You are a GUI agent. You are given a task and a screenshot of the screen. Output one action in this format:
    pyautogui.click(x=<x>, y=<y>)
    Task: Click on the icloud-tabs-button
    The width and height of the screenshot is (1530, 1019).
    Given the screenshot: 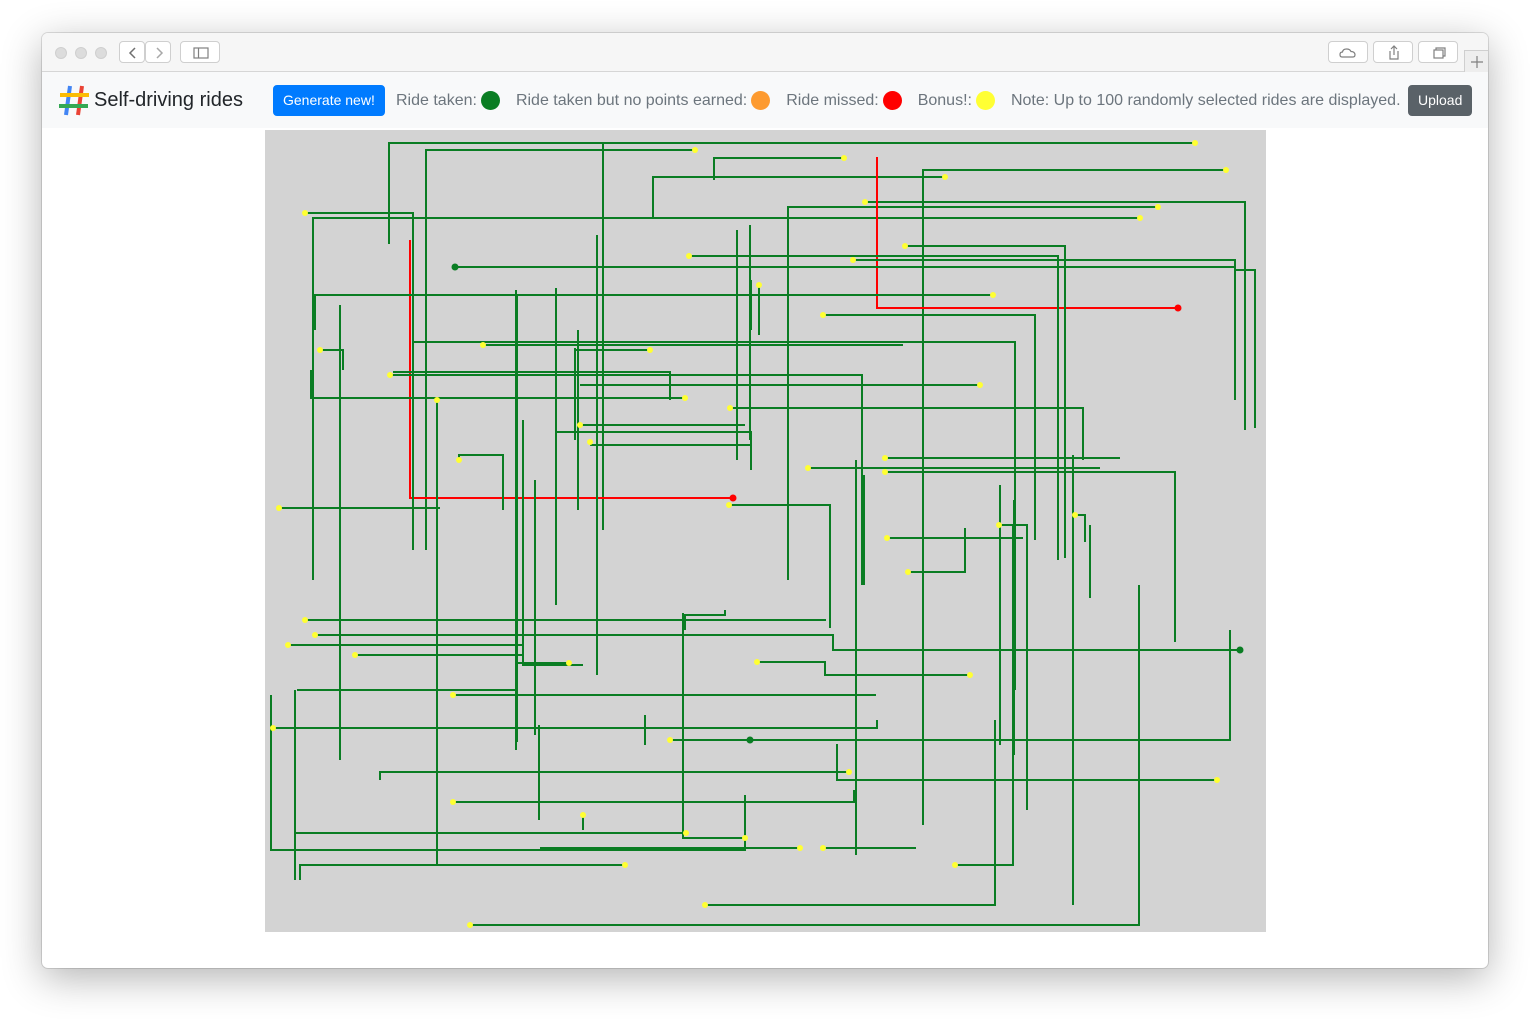 What is the action you would take?
    pyautogui.click(x=1348, y=52)
    